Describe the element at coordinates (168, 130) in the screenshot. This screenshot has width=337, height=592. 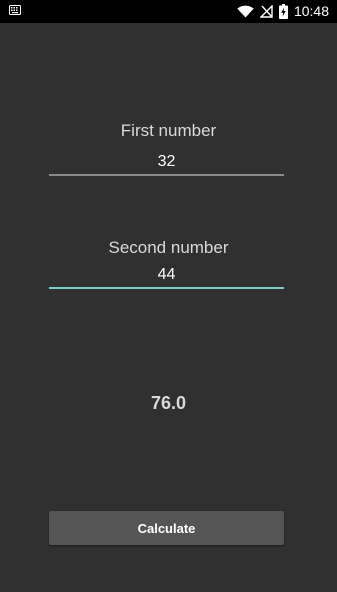
I see `first-number-label: First number` at that location.